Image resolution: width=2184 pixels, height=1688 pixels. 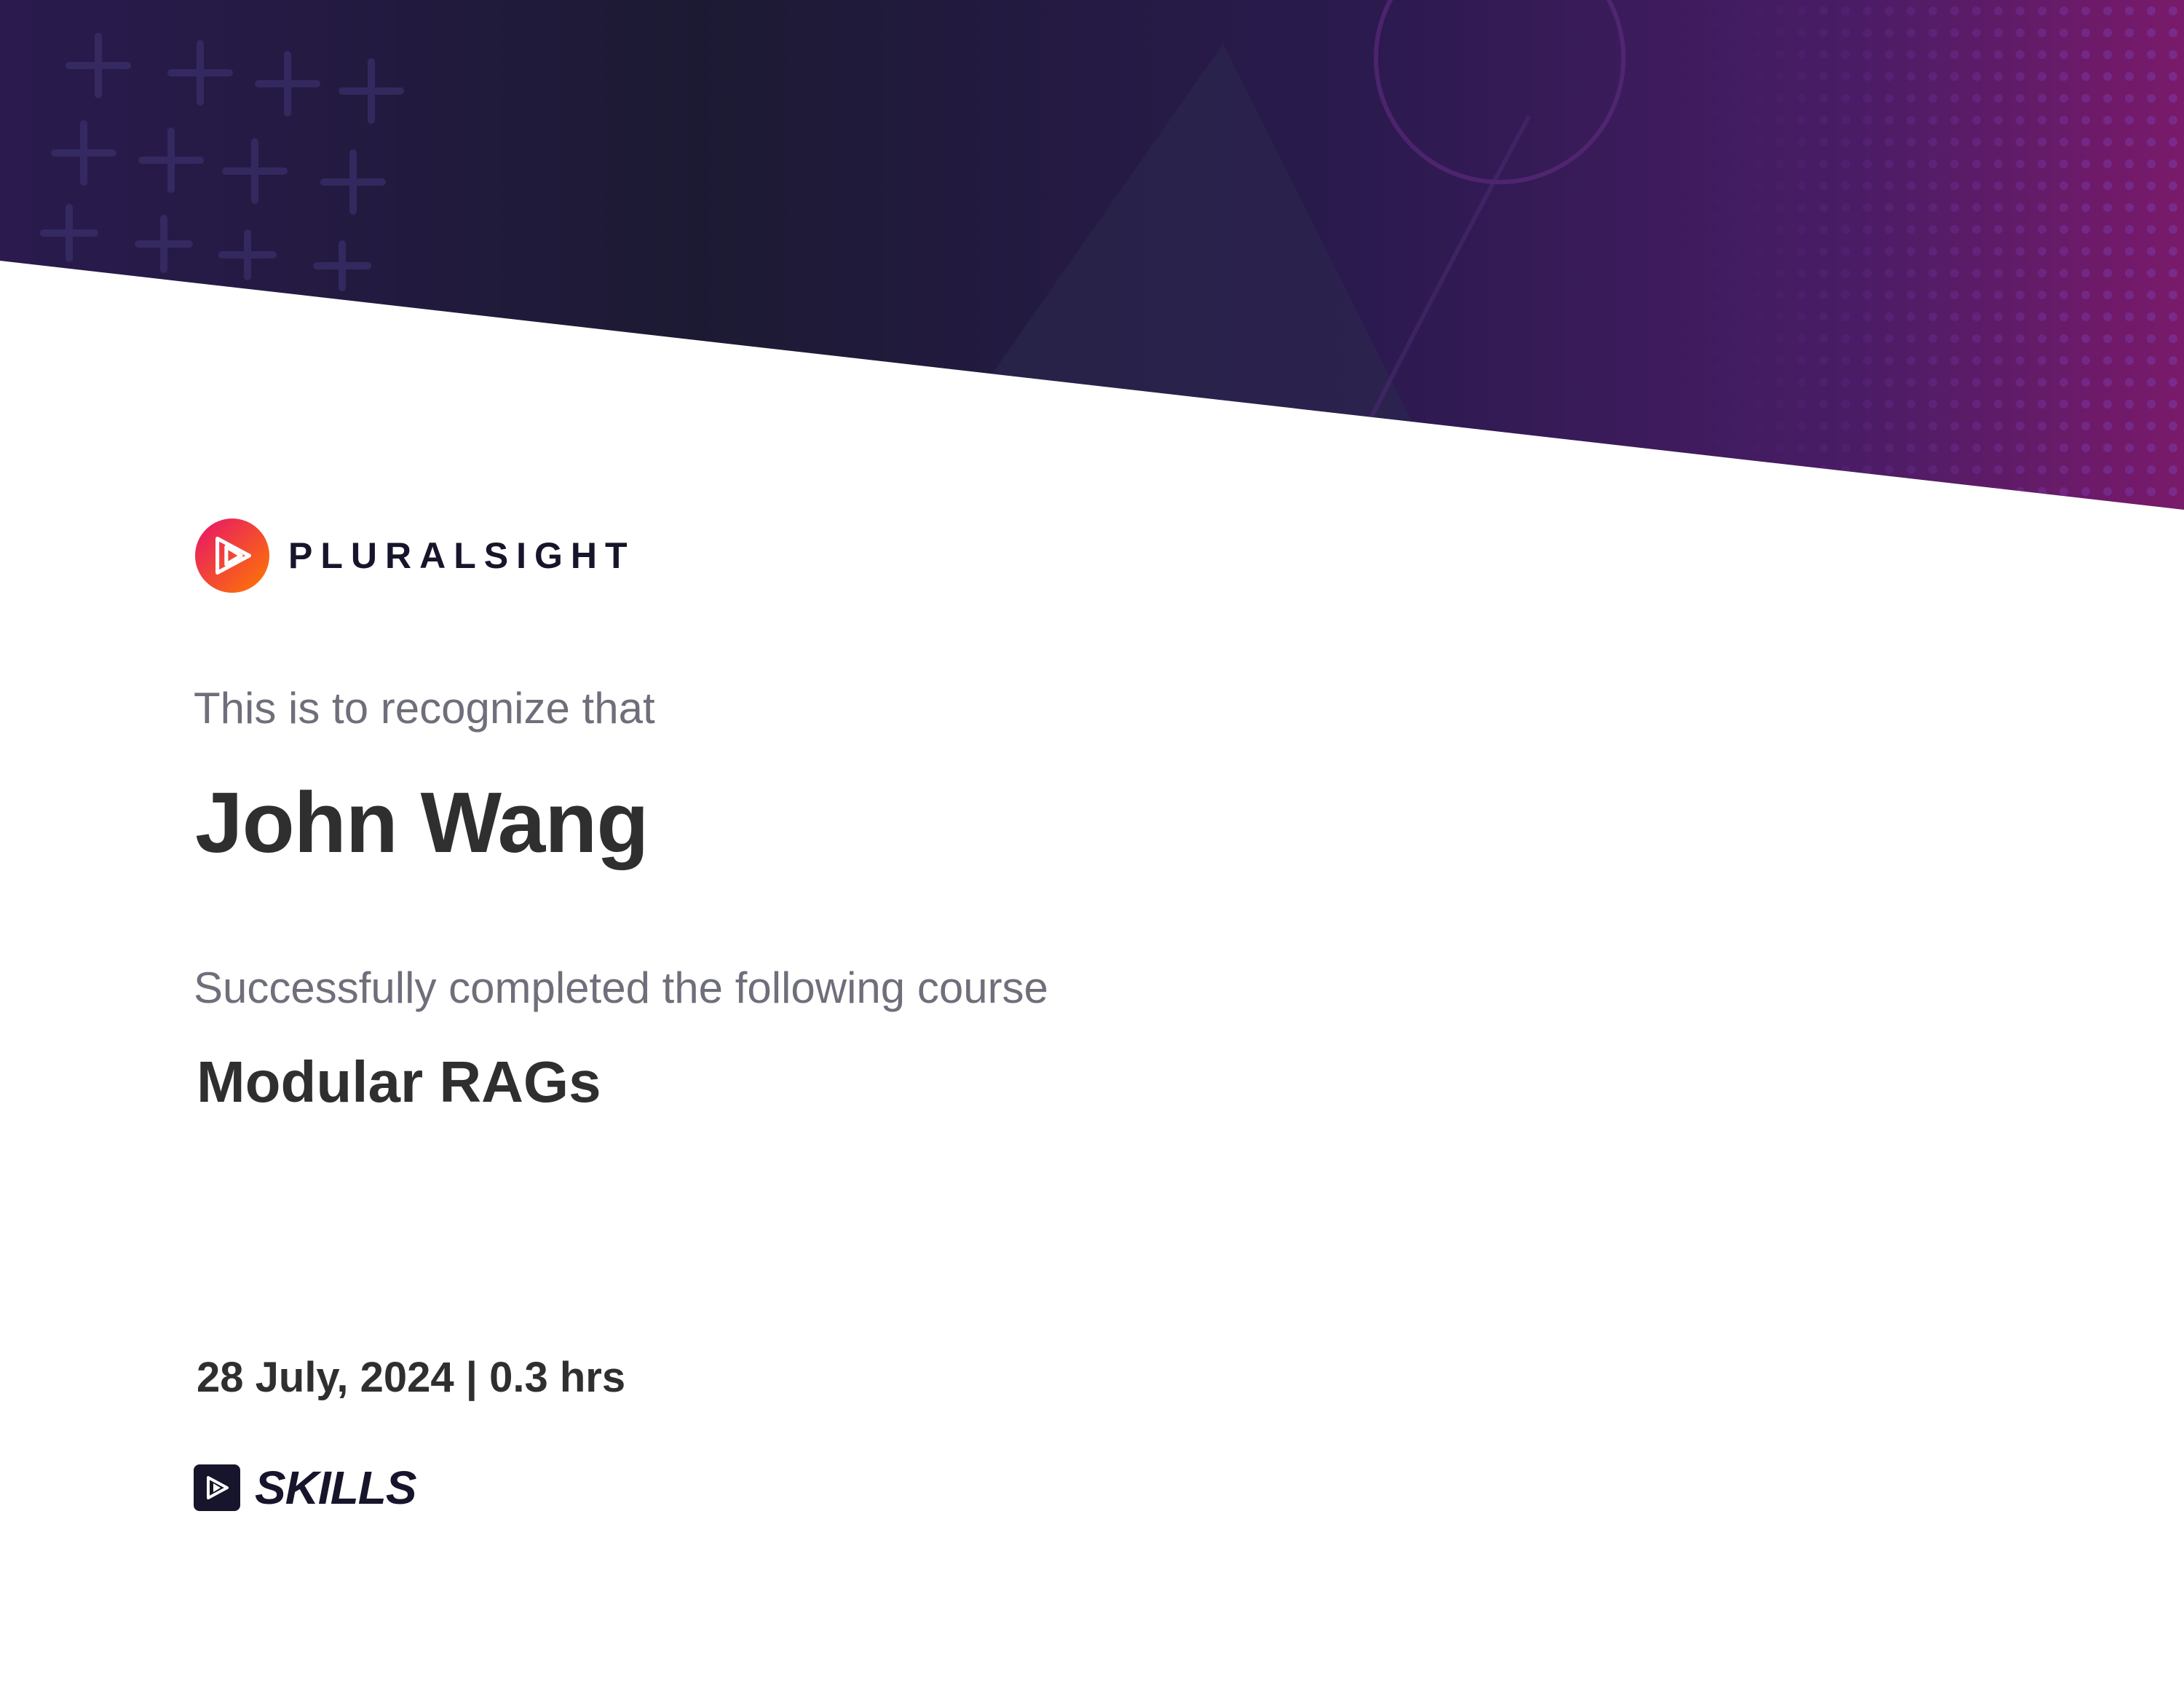 I want to click on brand-name: PLURALSIGHT, so click(x=462, y=555).